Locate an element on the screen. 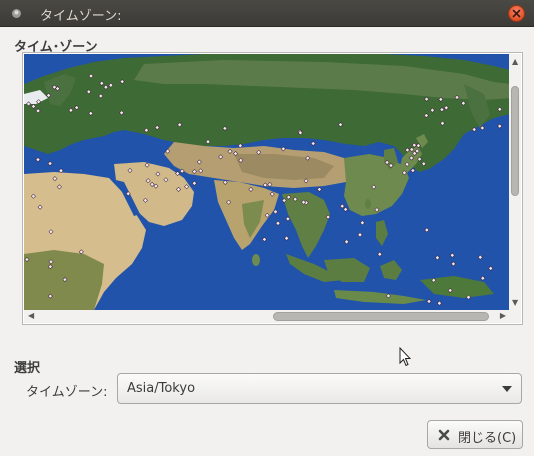  vertical-scroll-thumb is located at coordinates (515, 141).